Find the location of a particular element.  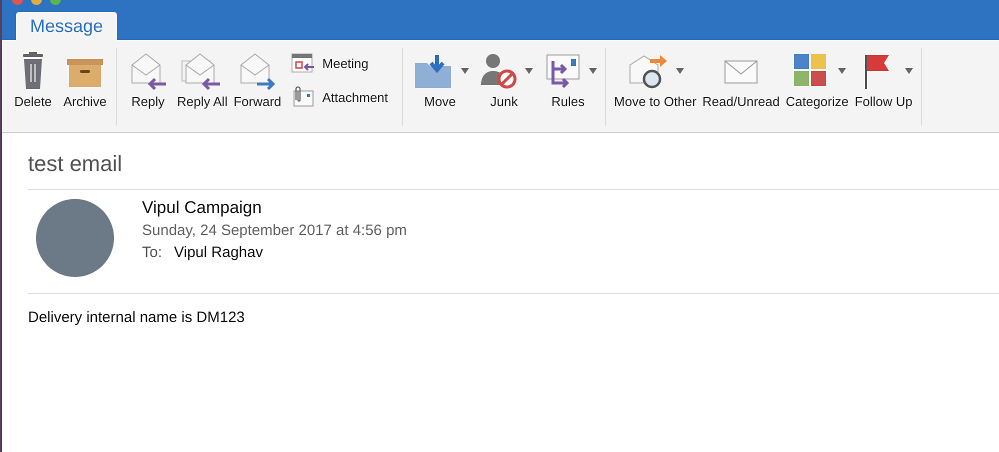

ribbon-tab: Message is located at coordinates (67, 26).